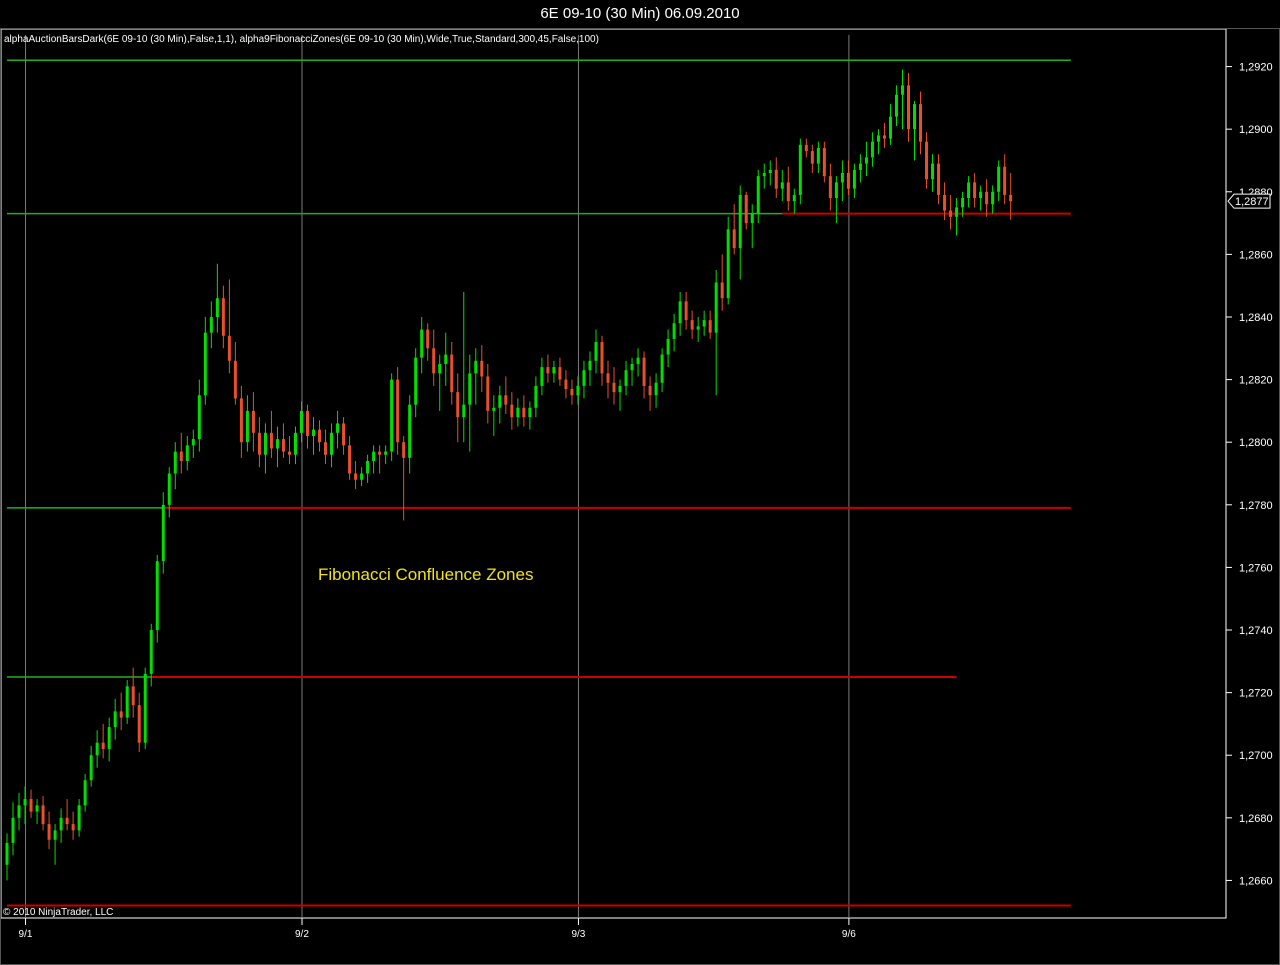  What do you see at coordinates (302, 934) in the screenshot?
I see `date-label: 9/2` at bounding box center [302, 934].